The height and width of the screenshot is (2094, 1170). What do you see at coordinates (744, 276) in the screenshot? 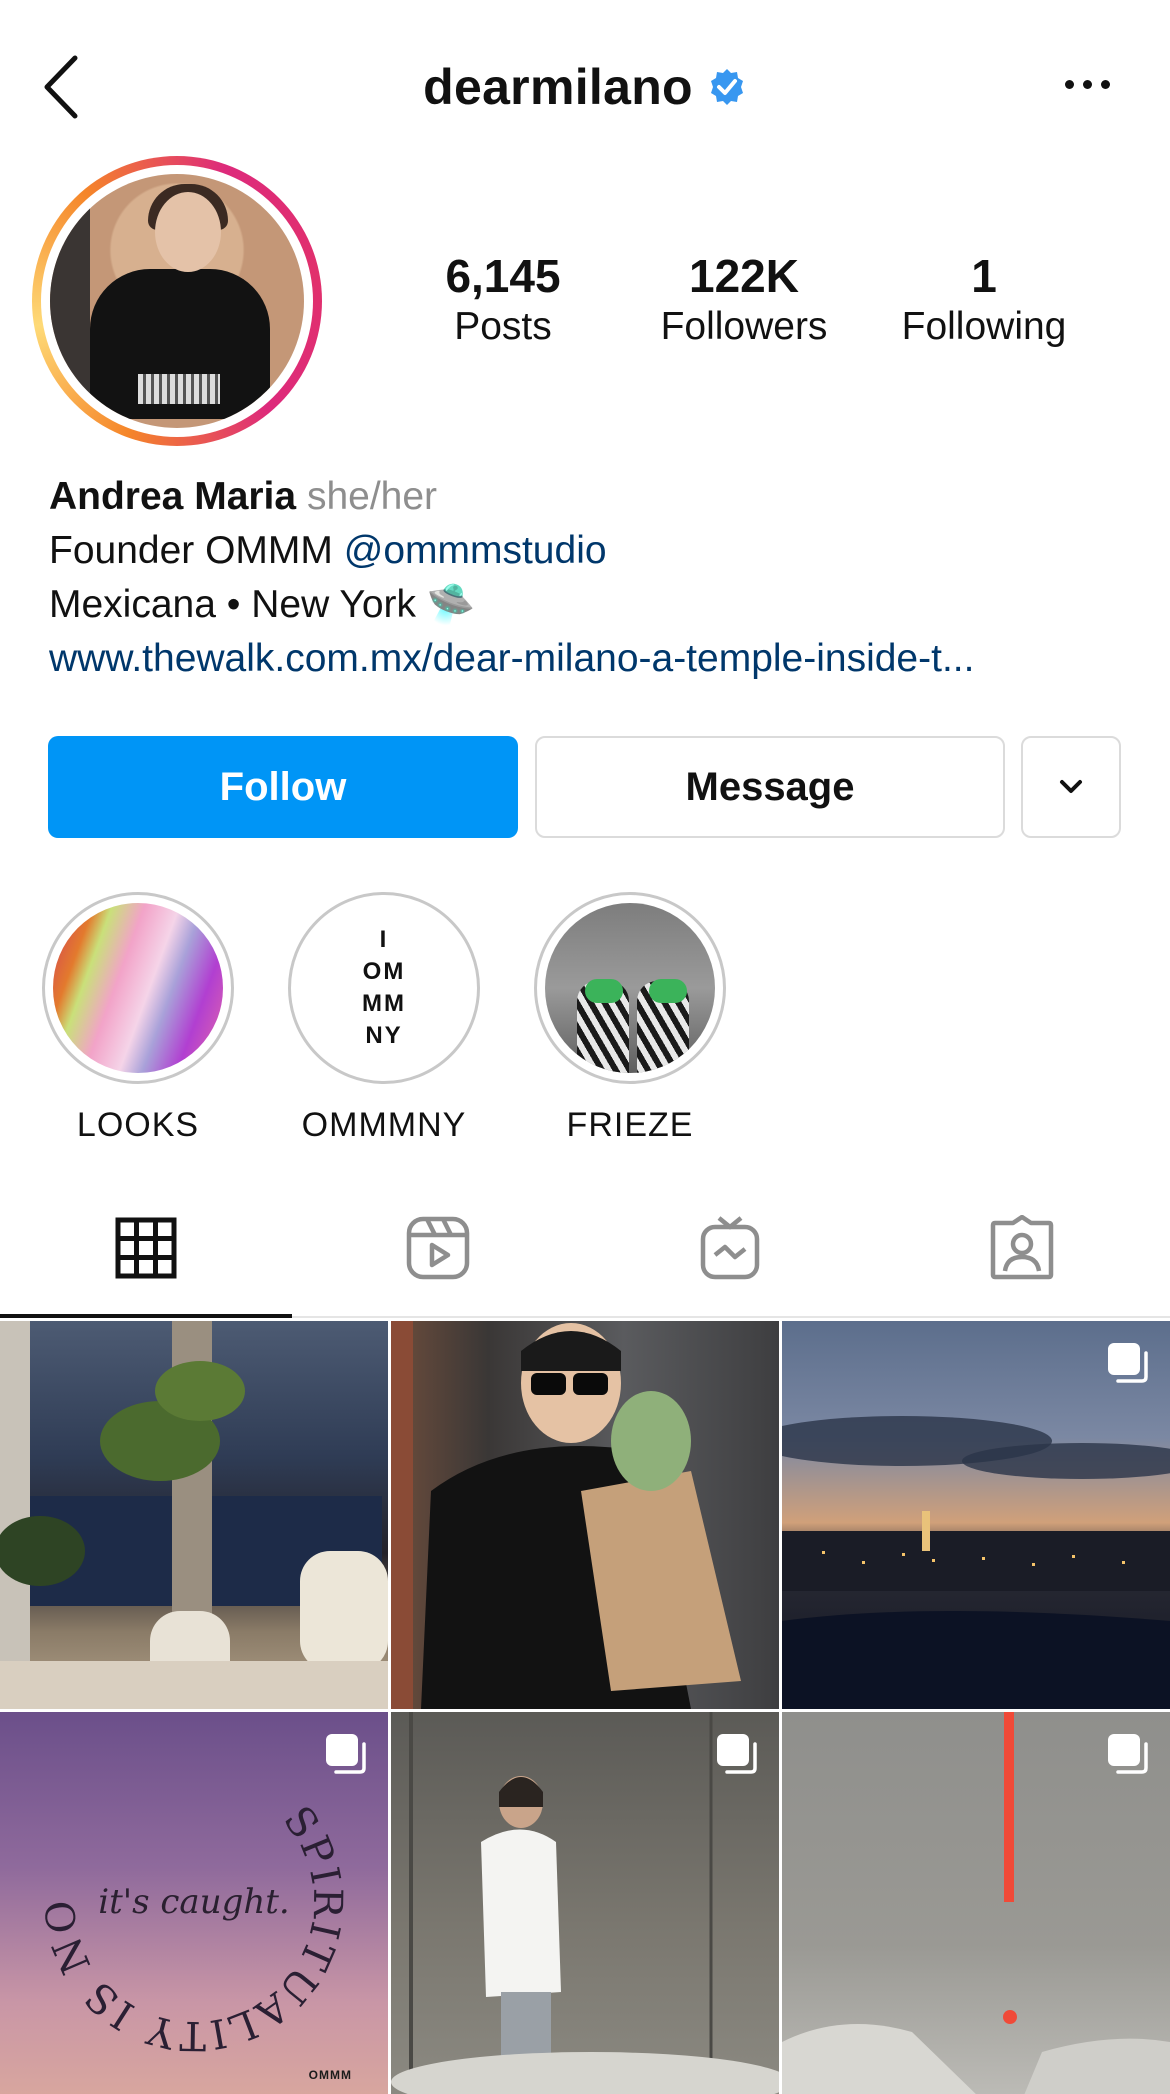
I see `followers-count: 122K` at bounding box center [744, 276].